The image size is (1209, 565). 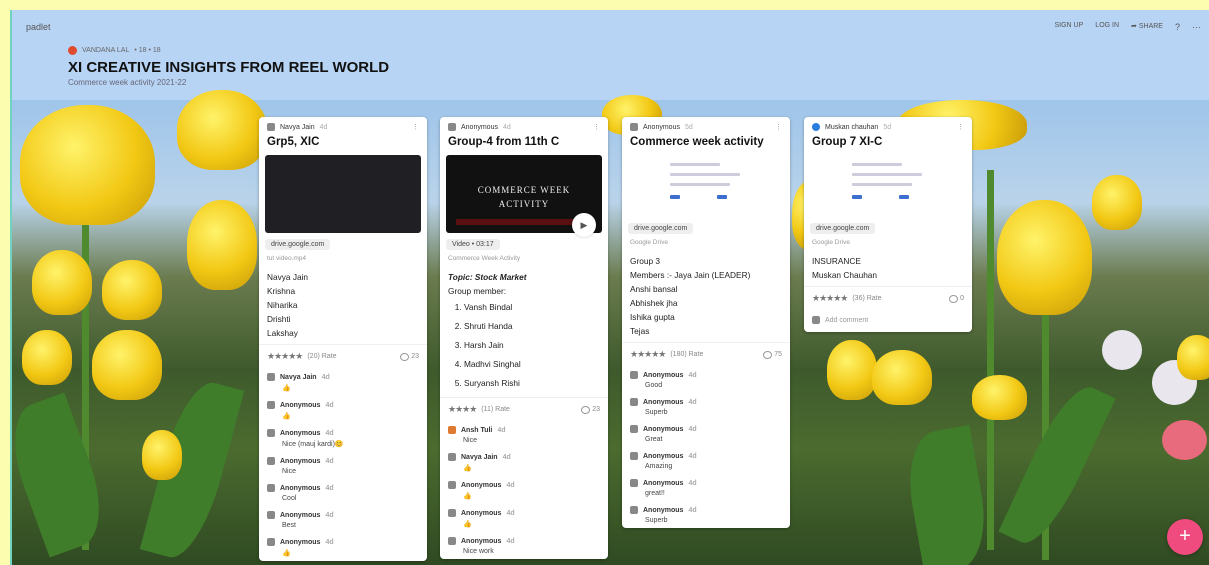 I want to click on list-item: Shruti Handa, so click(x=532, y=326).